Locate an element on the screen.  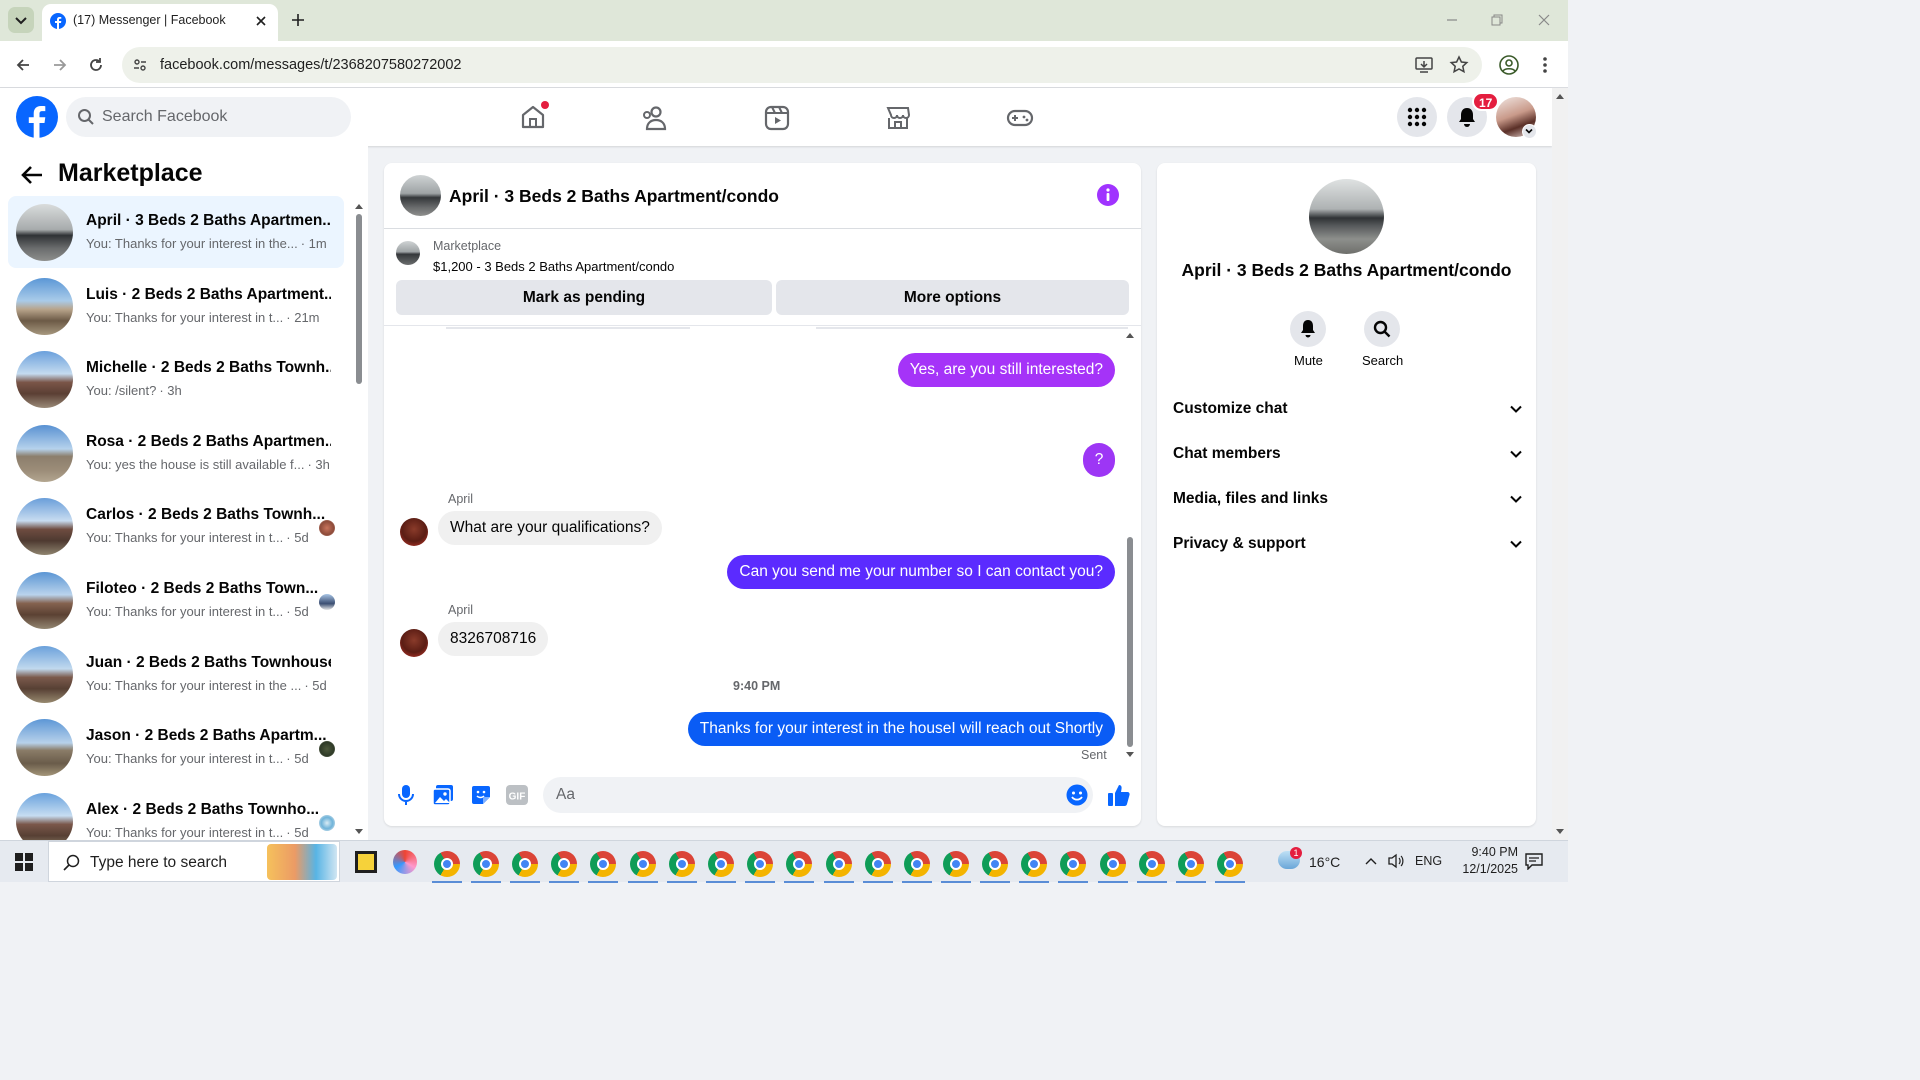
windows-start-icon is located at coordinates (24, 862).